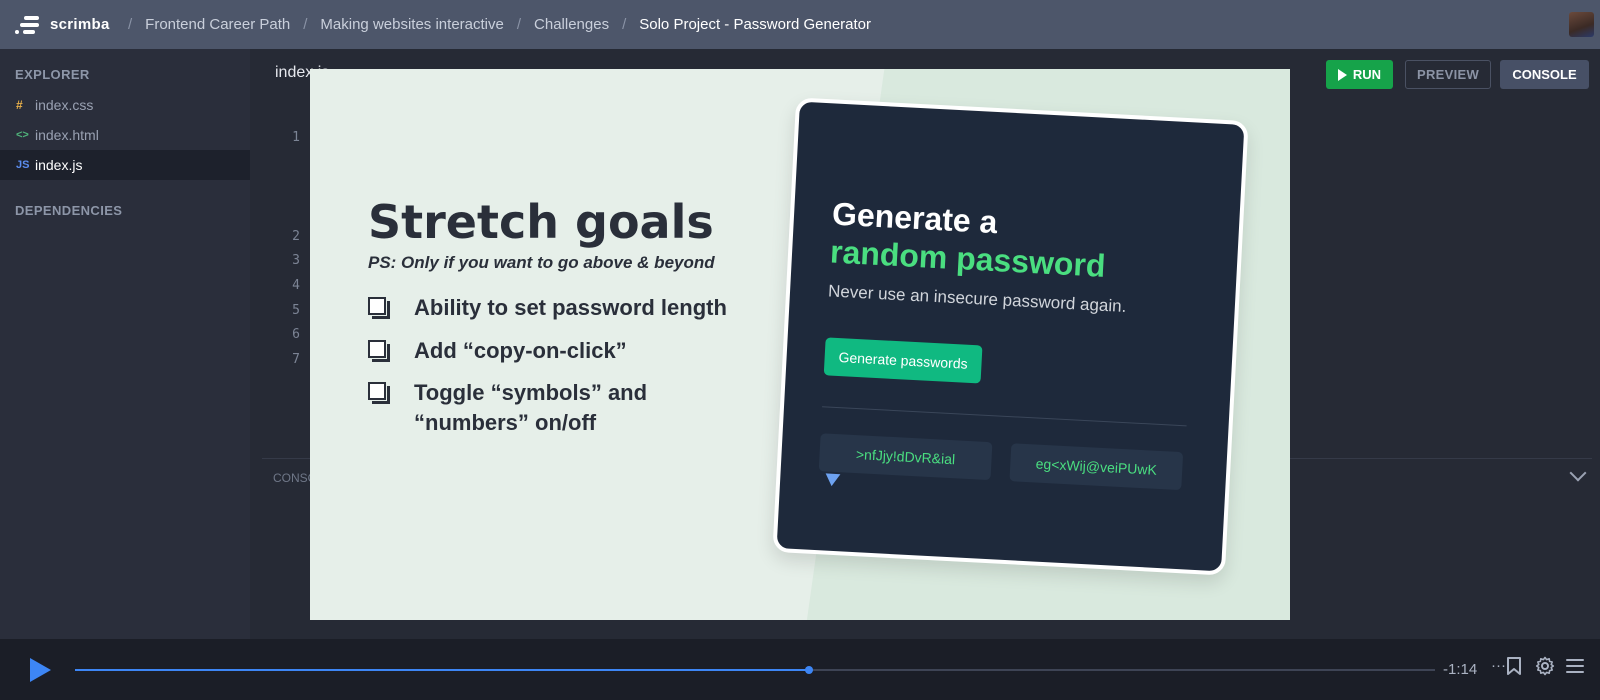 This screenshot has width=1600, height=700. Describe the element at coordinates (69, 210) in the screenshot. I see `dependencies-heading: DEPENDENCIES` at that location.